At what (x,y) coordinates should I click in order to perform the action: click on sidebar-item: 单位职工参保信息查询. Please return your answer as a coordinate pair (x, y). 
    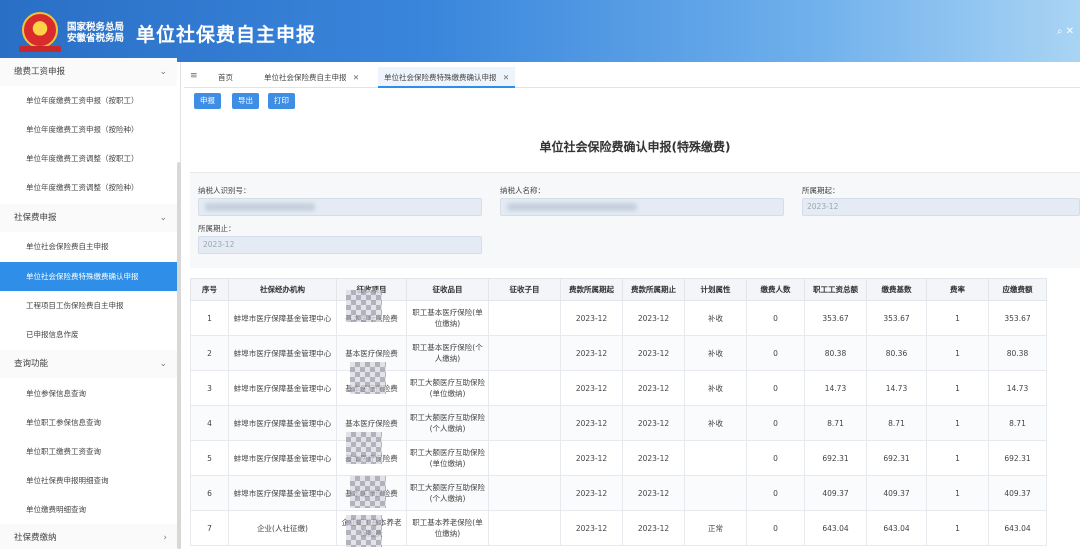
    Looking at the image, I should click on (88, 422).